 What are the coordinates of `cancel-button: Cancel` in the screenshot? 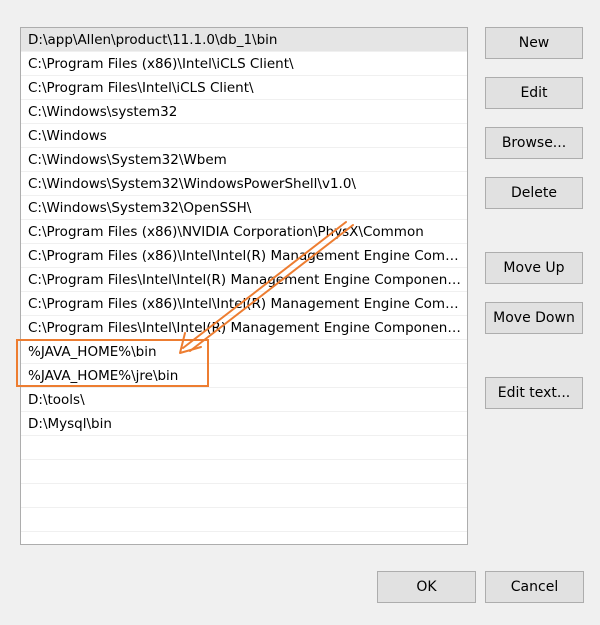 It's located at (534, 587).